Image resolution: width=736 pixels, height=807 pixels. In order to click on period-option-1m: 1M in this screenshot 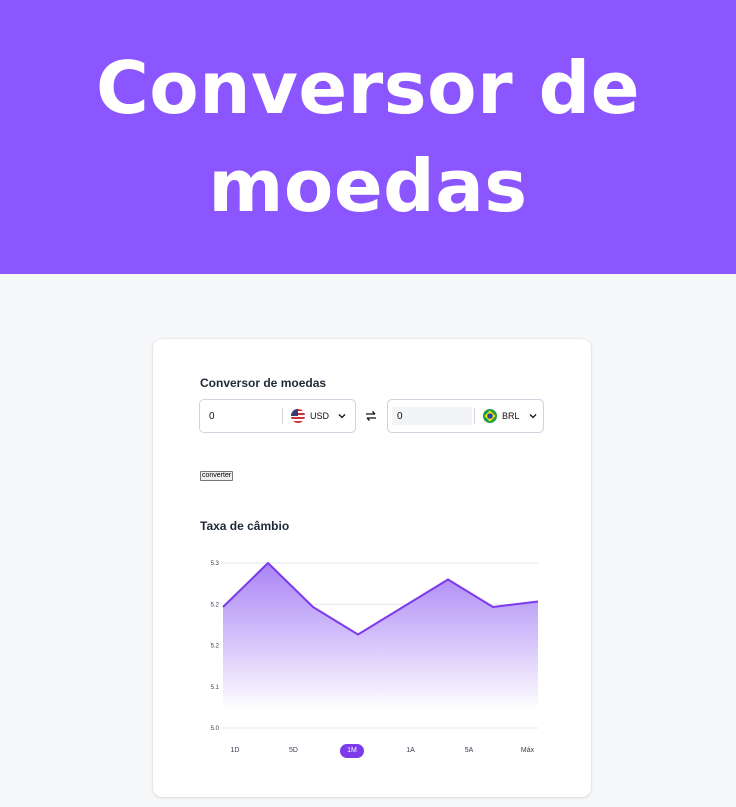, I will do `click(352, 751)`.